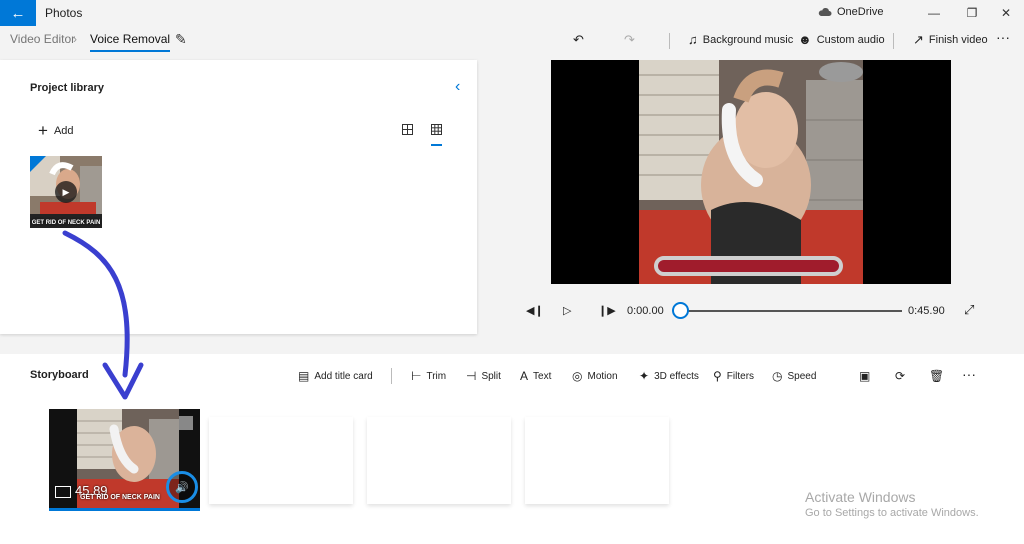 The height and width of the screenshot is (544, 1024). I want to click on play-button: ▷, so click(567, 310).